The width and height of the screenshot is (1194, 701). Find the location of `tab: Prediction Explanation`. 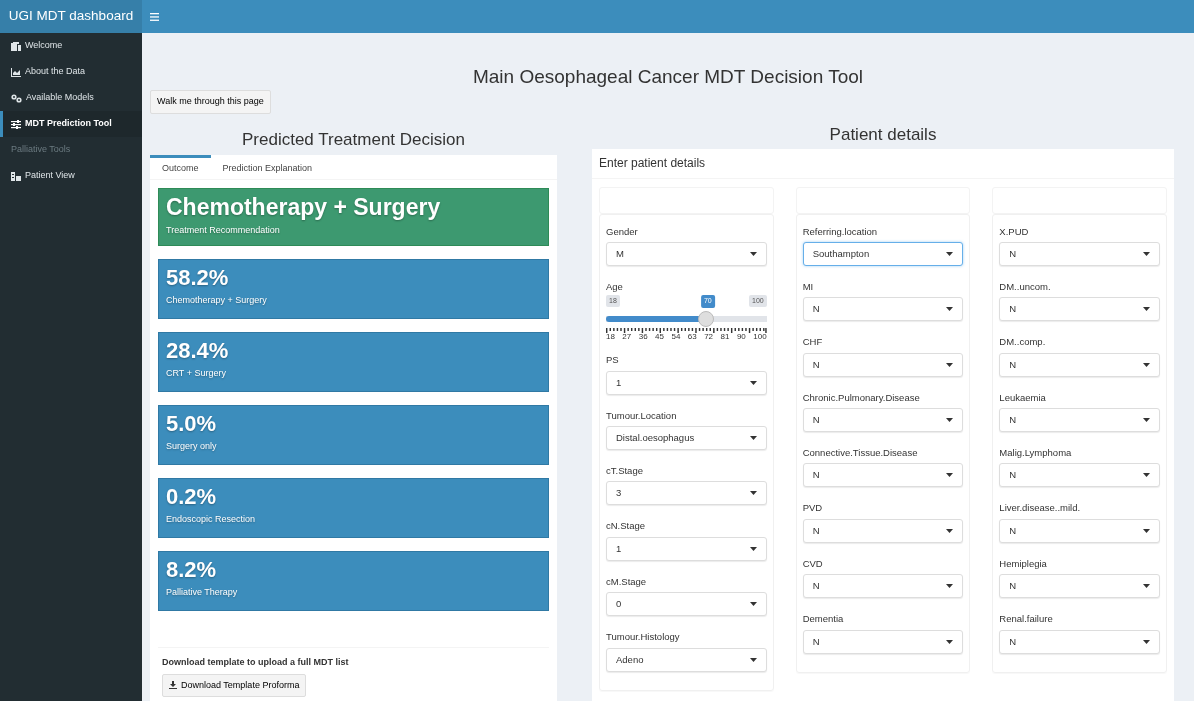

tab: Prediction Explanation is located at coordinates (267, 167).